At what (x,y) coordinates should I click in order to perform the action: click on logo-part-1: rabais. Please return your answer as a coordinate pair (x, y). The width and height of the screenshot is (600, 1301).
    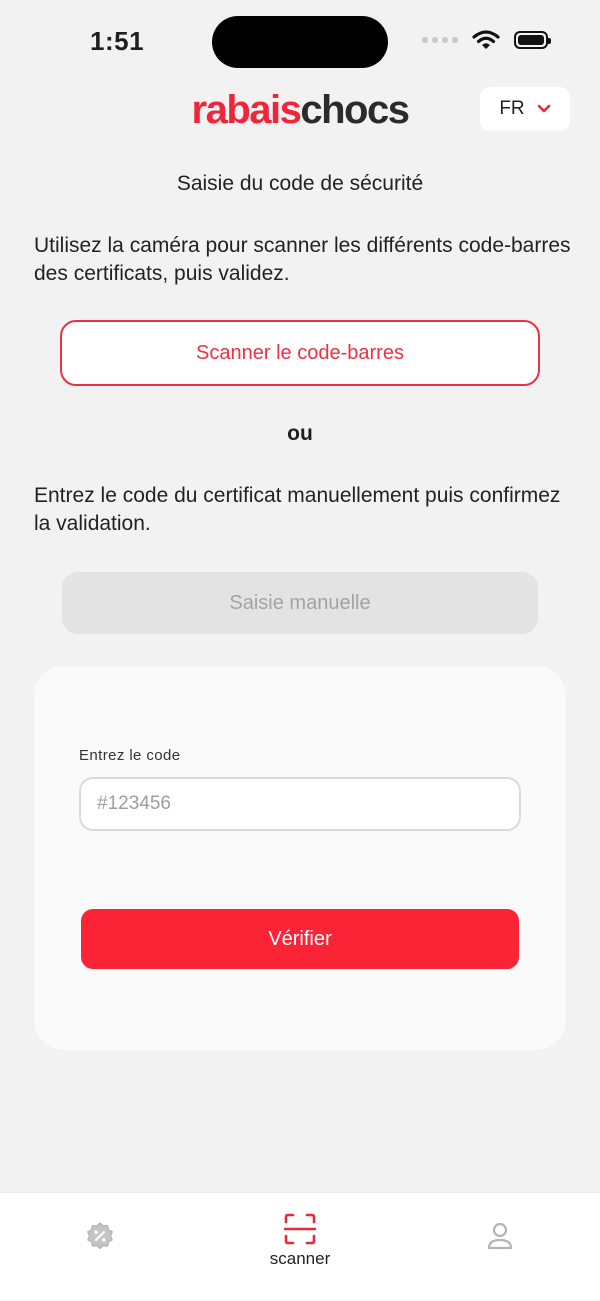
    Looking at the image, I should click on (246, 110).